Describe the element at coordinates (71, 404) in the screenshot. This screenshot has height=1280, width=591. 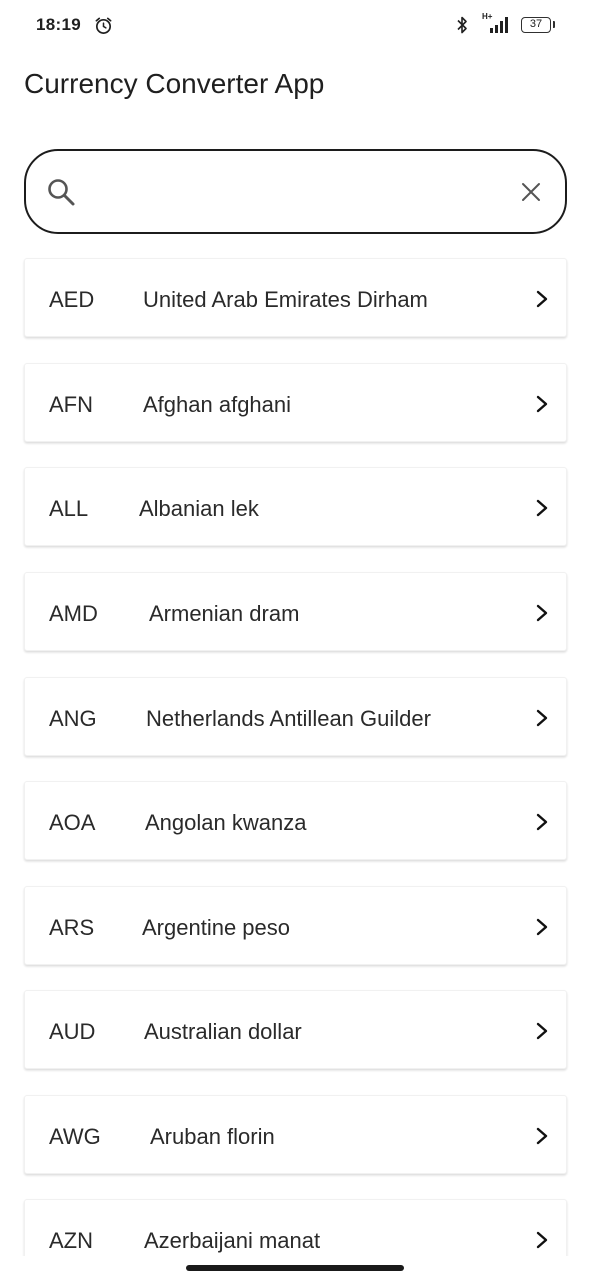
I see `currency-code: AFN` at that location.